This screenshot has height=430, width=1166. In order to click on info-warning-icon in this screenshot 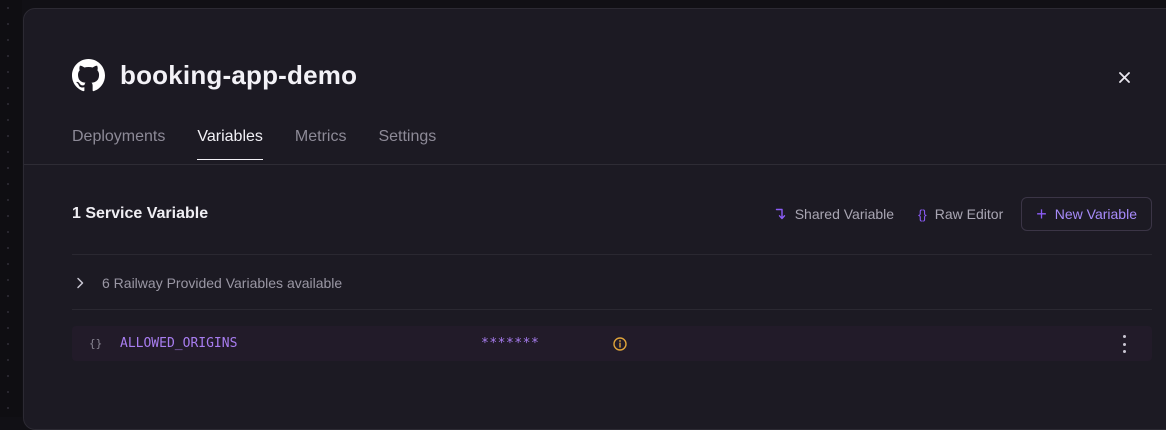, I will do `click(620, 344)`.